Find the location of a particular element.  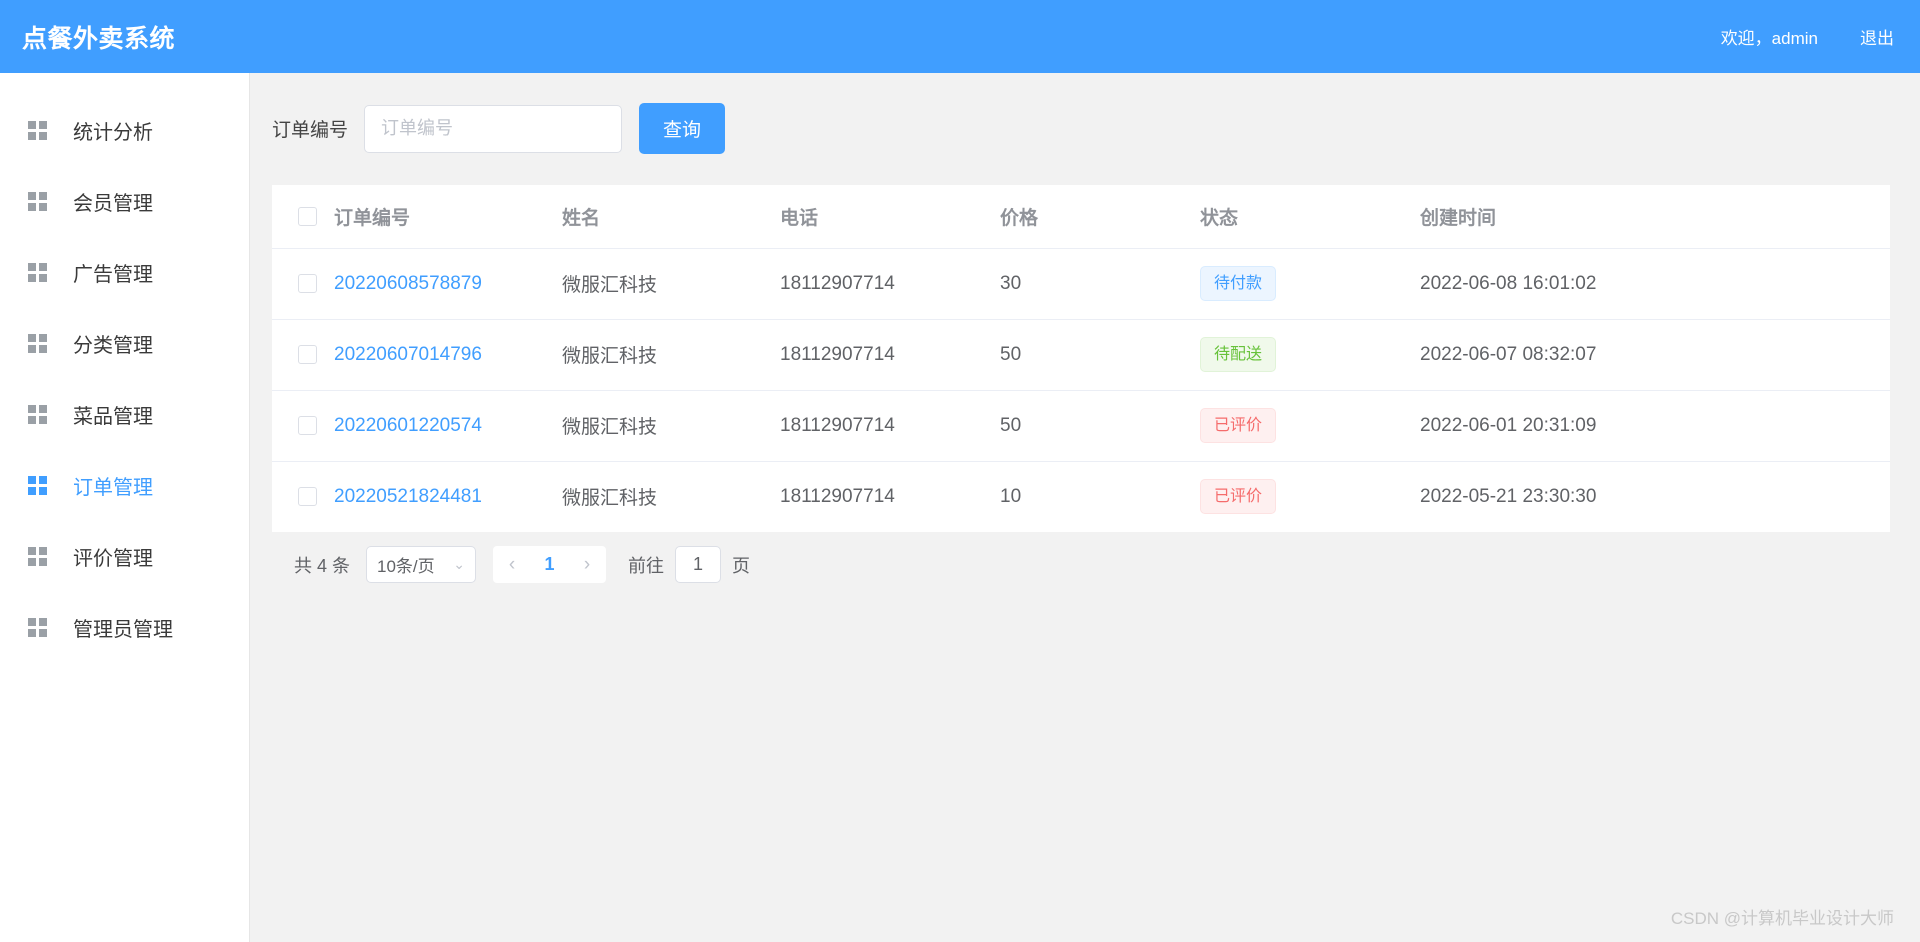

cell-price: 30 is located at coordinates (1100, 284).